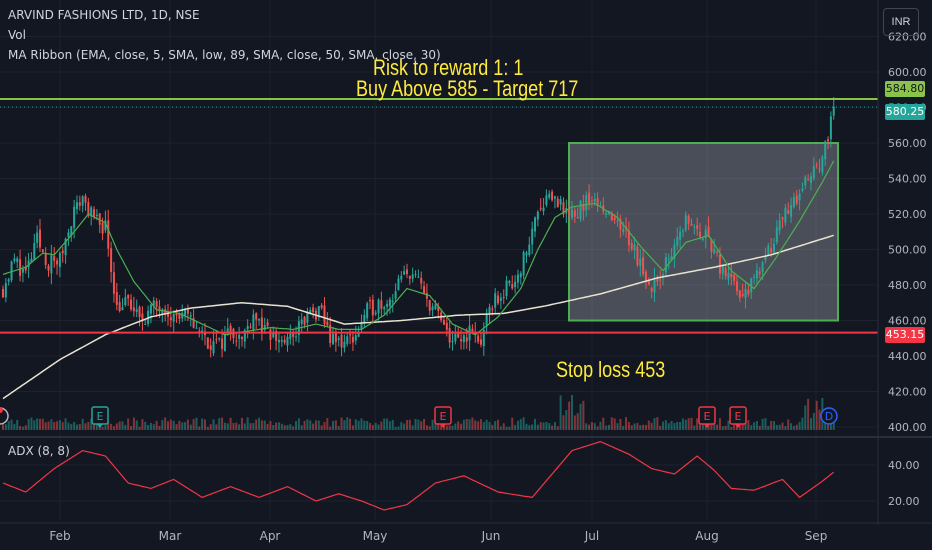 The height and width of the screenshot is (550, 932). I want to click on symbol-title: ARVIND FASHIONS LTD, 1D, NSE, so click(104, 15).